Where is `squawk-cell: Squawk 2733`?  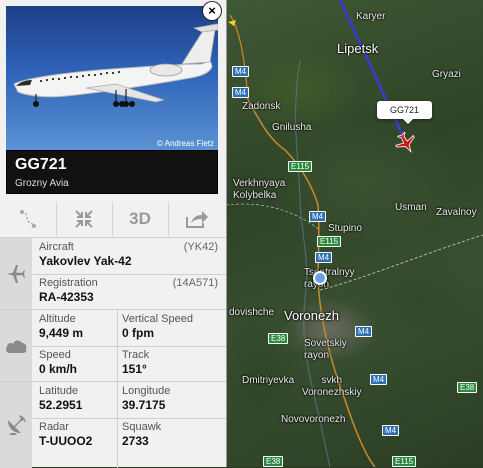 squawk-cell: Squawk 2733 is located at coordinates (141, 435).